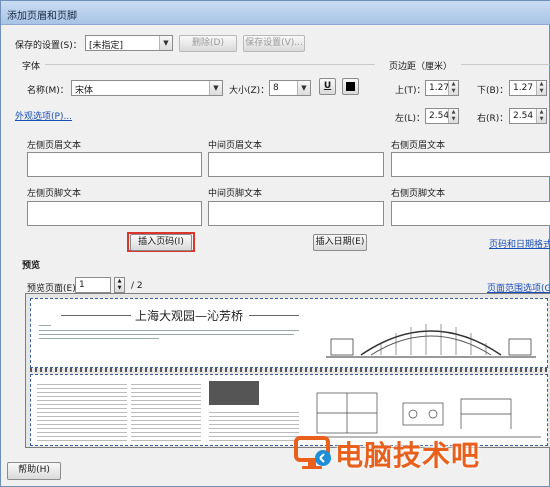  Describe the element at coordinates (290, 88) in the screenshot. I see `font-size-select: 8 ▼` at that location.